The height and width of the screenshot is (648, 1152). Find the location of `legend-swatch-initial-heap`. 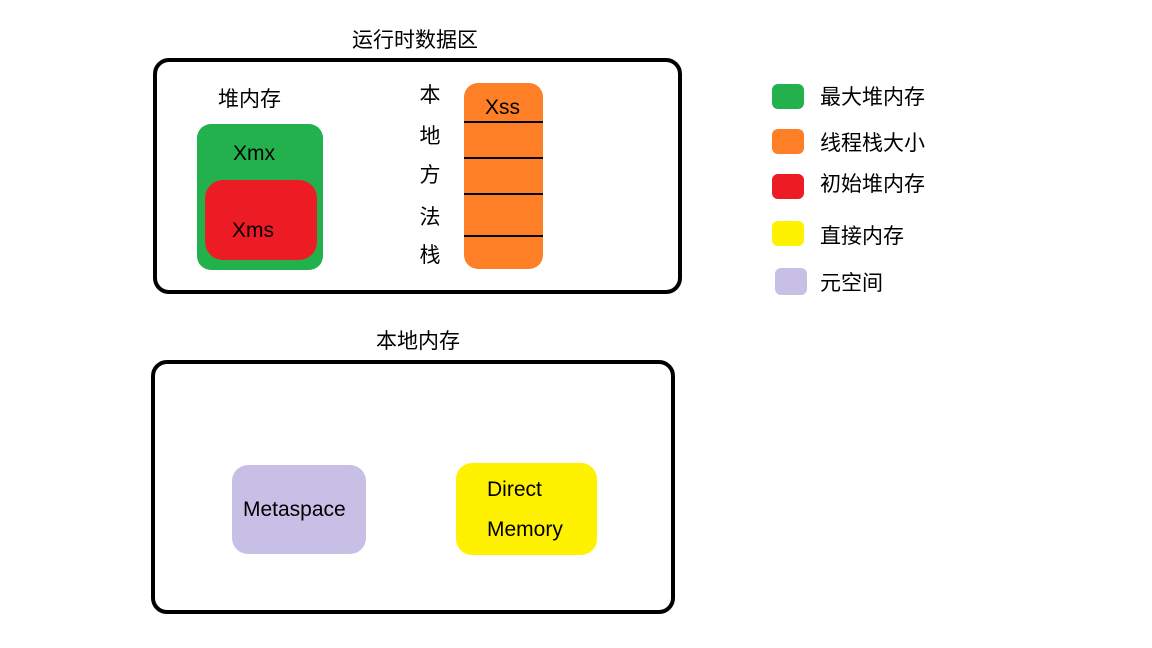

legend-swatch-initial-heap is located at coordinates (788, 186).